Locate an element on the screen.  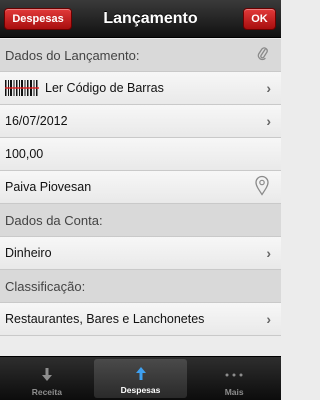
tab-bar: Receita Despesas Mais is located at coordinates (140, 378).